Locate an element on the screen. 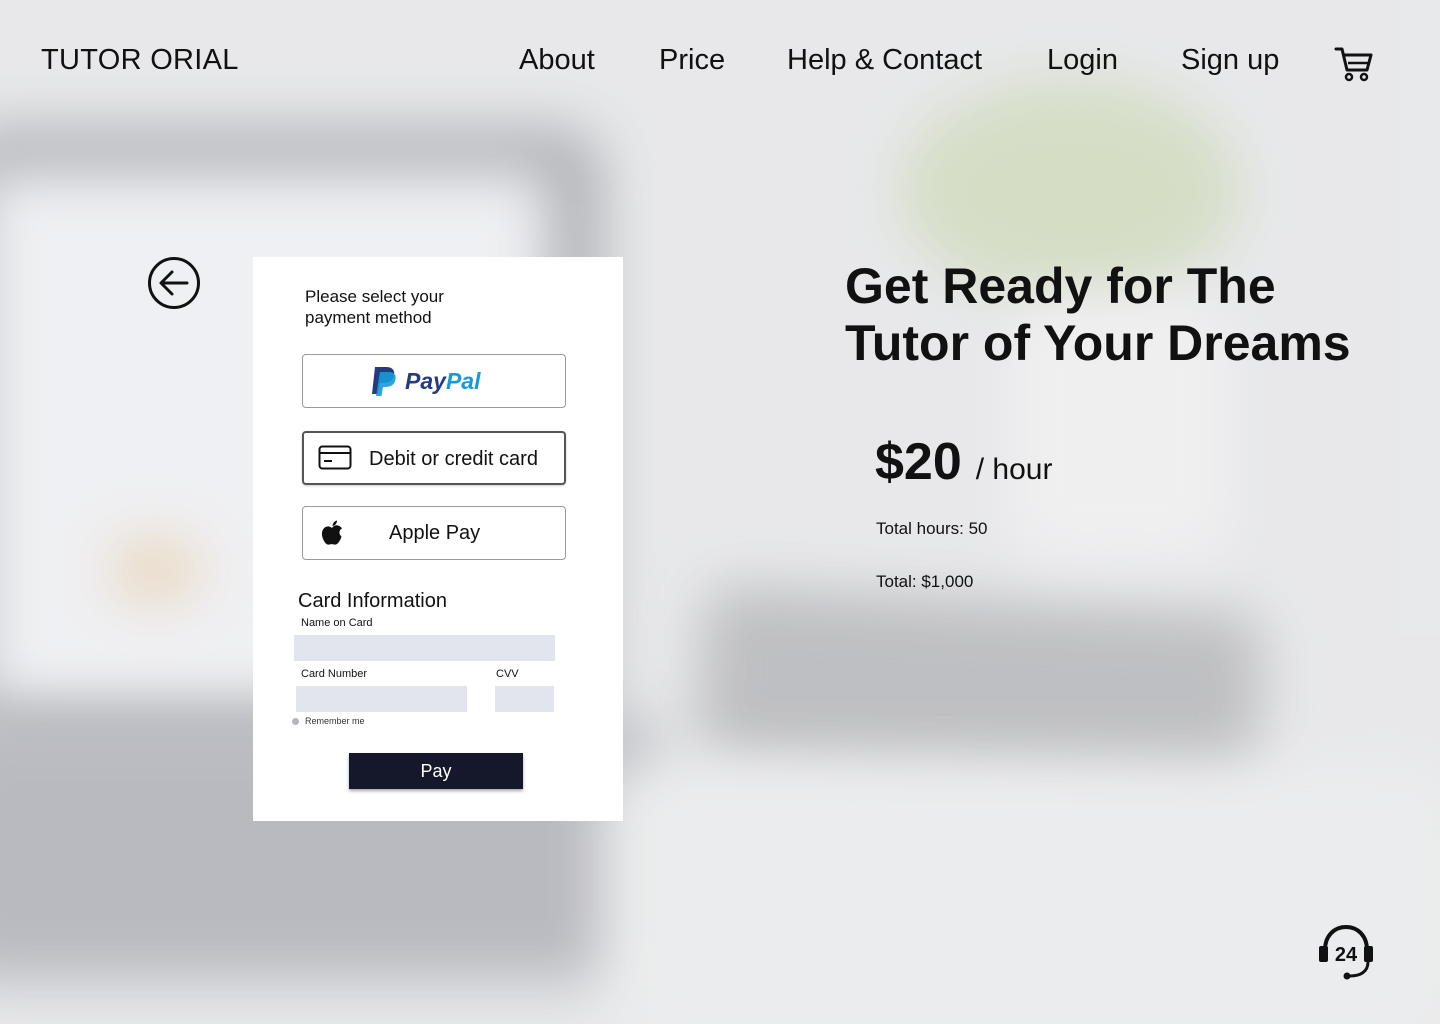  remember-me-label: Remember me is located at coordinates (335, 721).